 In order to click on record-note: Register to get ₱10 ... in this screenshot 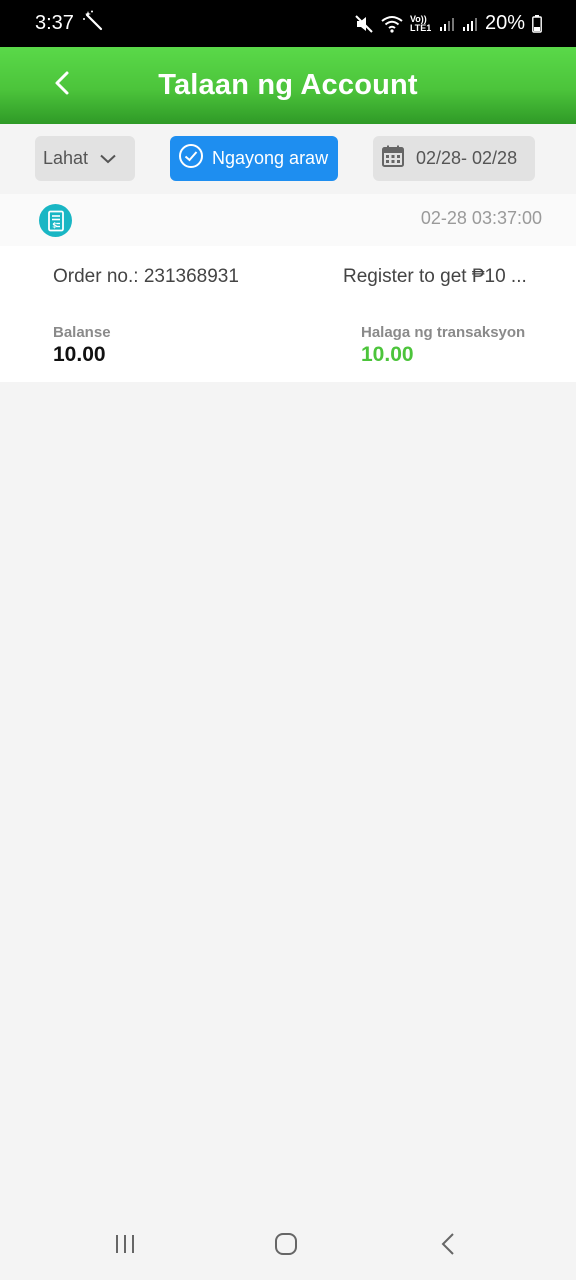, I will do `click(435, 276)`.